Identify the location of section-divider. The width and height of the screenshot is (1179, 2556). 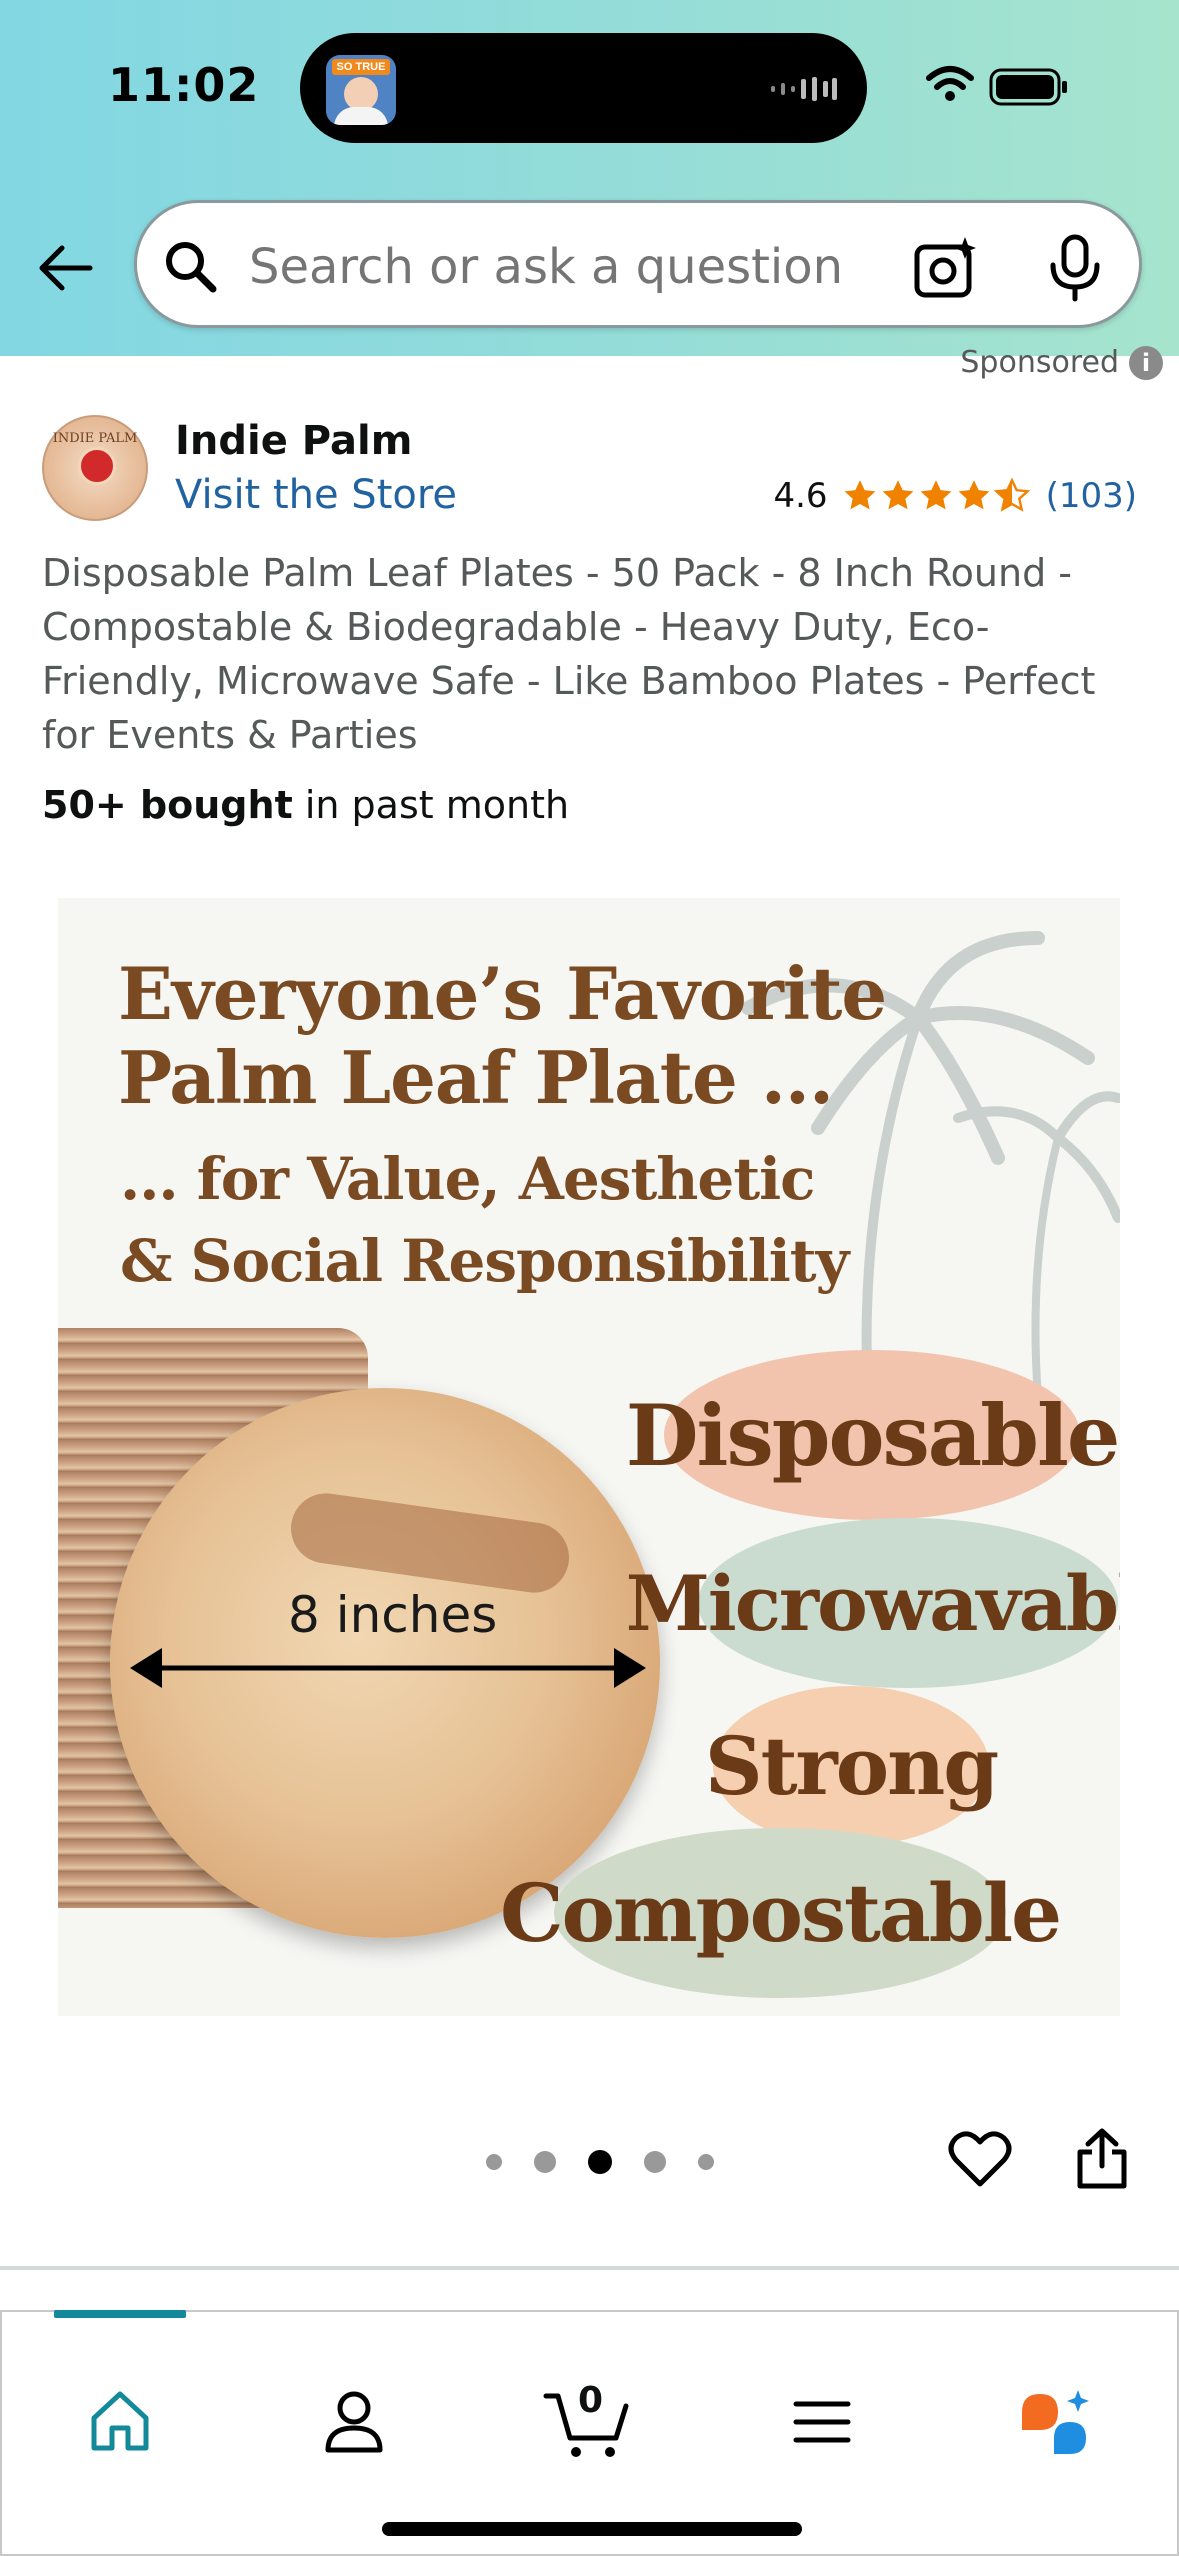
(589, 2268).